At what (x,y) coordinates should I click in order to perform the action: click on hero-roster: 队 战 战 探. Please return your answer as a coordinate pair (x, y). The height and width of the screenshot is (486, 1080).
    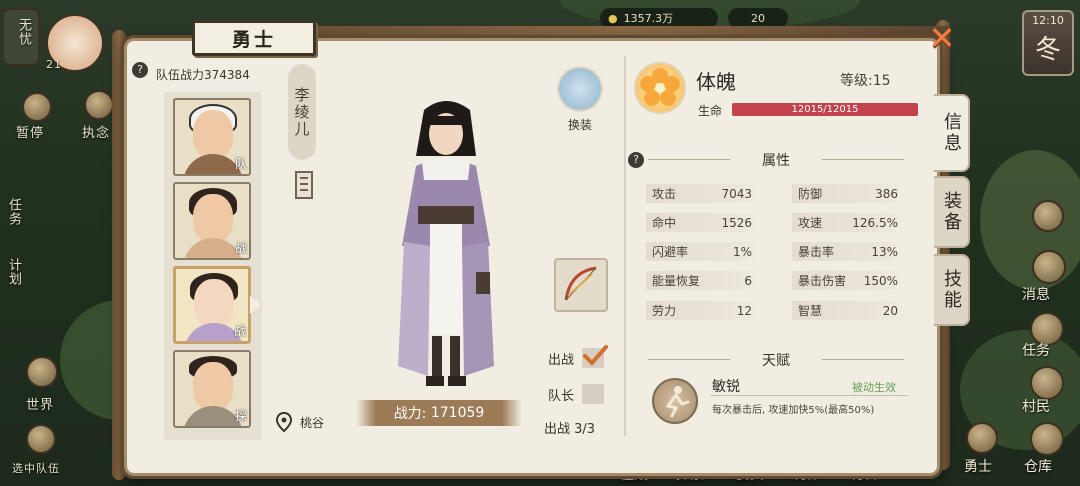
    Looking at the image, I should click on (213, 266).